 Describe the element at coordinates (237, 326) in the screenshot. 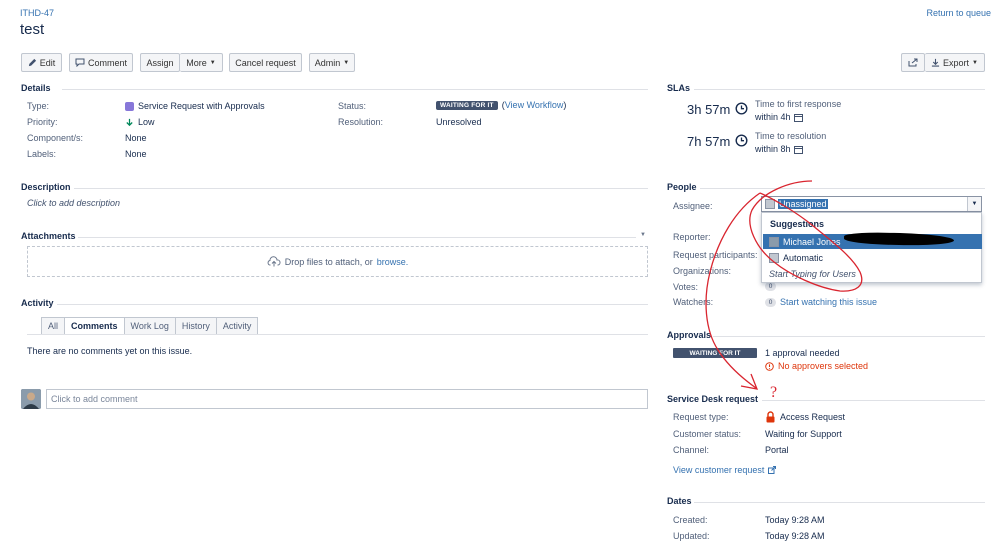

I see `tab-activity: Activity` at that location.